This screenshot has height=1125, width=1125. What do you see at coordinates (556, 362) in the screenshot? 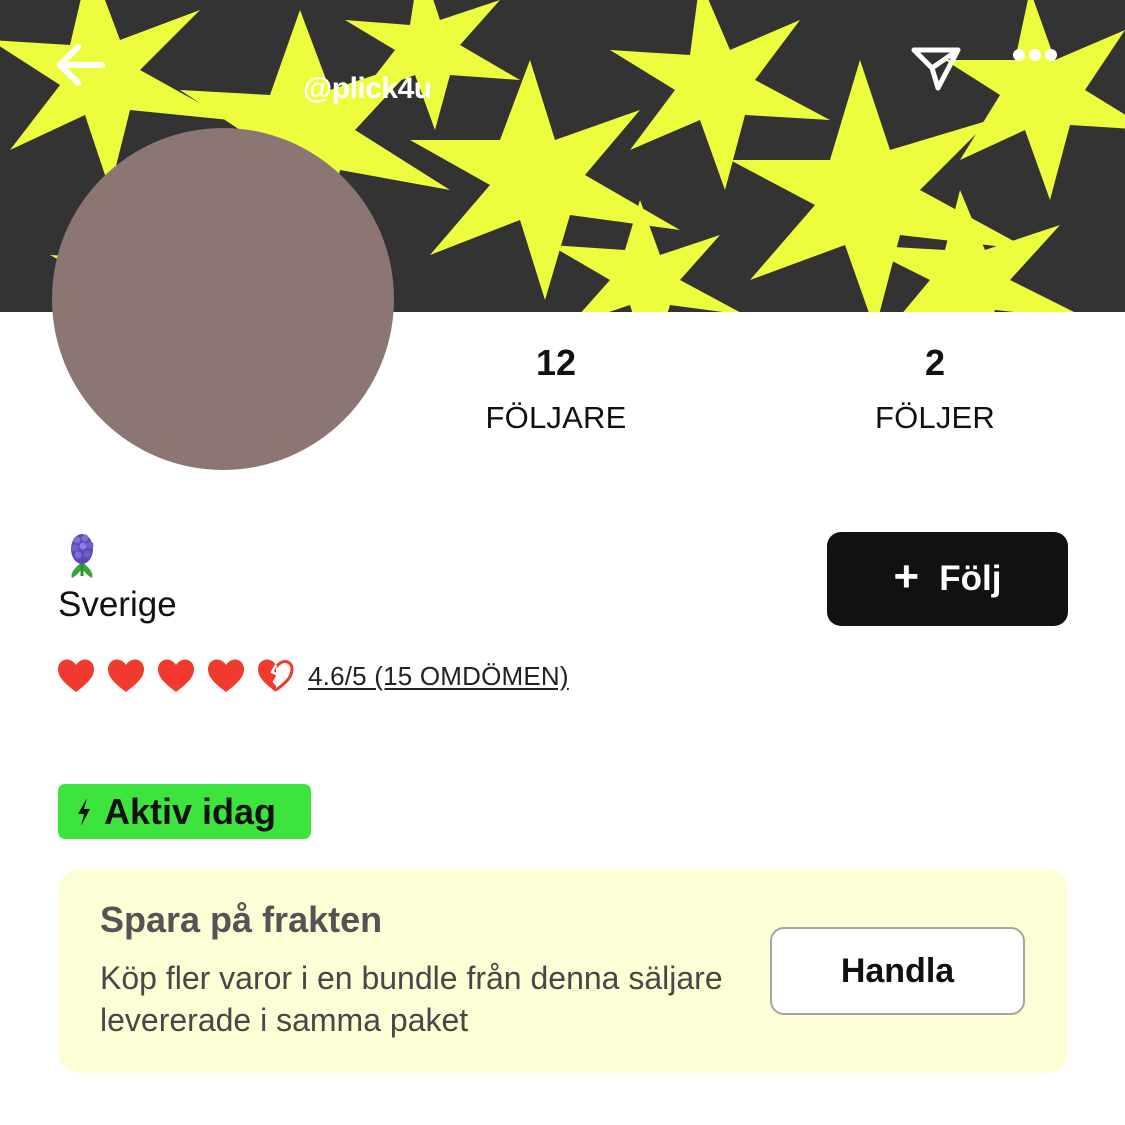
I see `followers-count: 12` at bounding box center [556, 362].